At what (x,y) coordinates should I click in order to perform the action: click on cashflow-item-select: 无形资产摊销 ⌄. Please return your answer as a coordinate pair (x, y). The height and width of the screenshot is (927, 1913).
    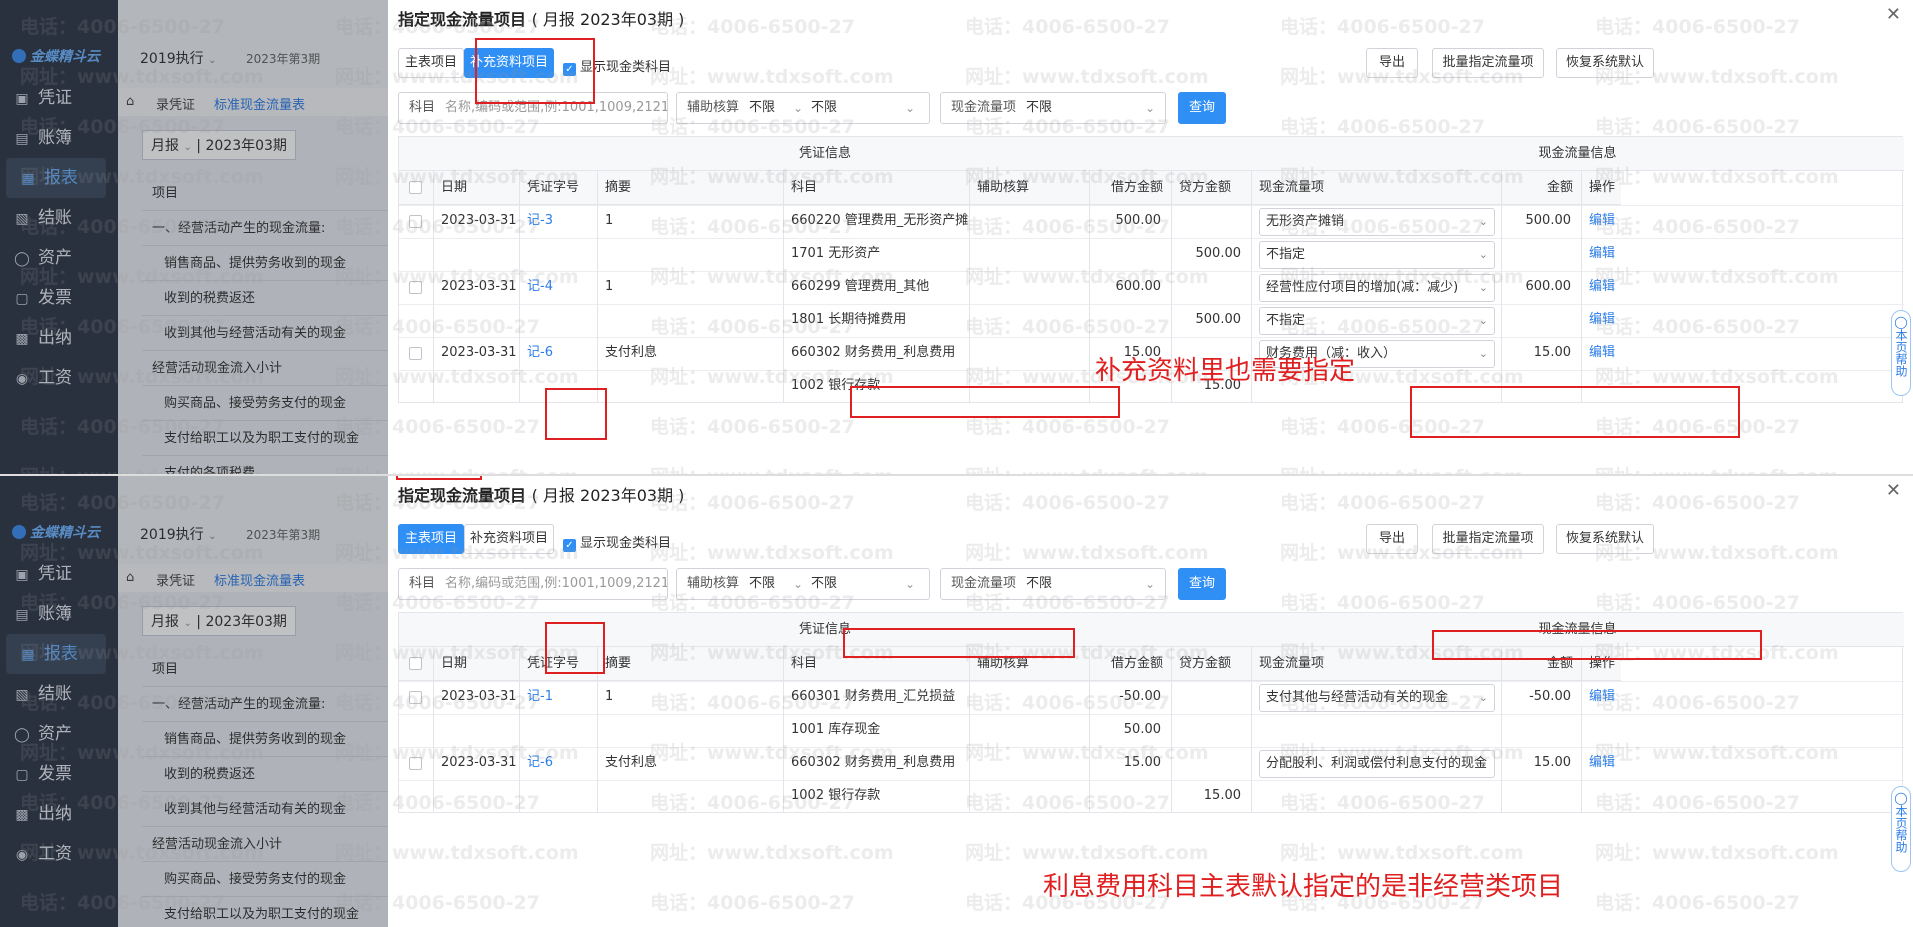
    Looking at the image, I should click on (1377, 222).